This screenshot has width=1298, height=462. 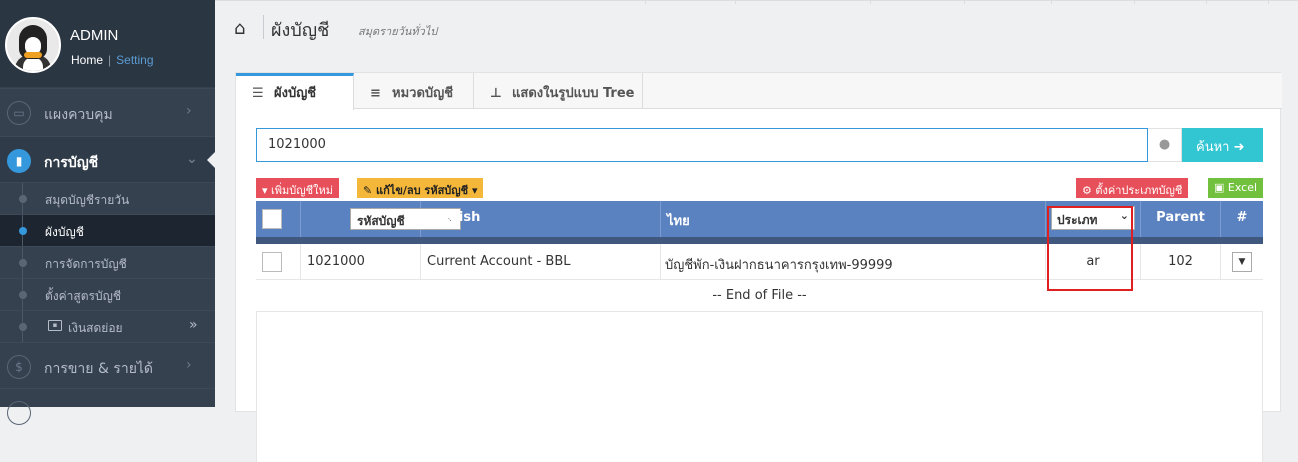 What do you see at coordinates (71, 163) in the screenshot?
I see `sidebar-item-label: การบัญชี` at bounding box center [71, 163].